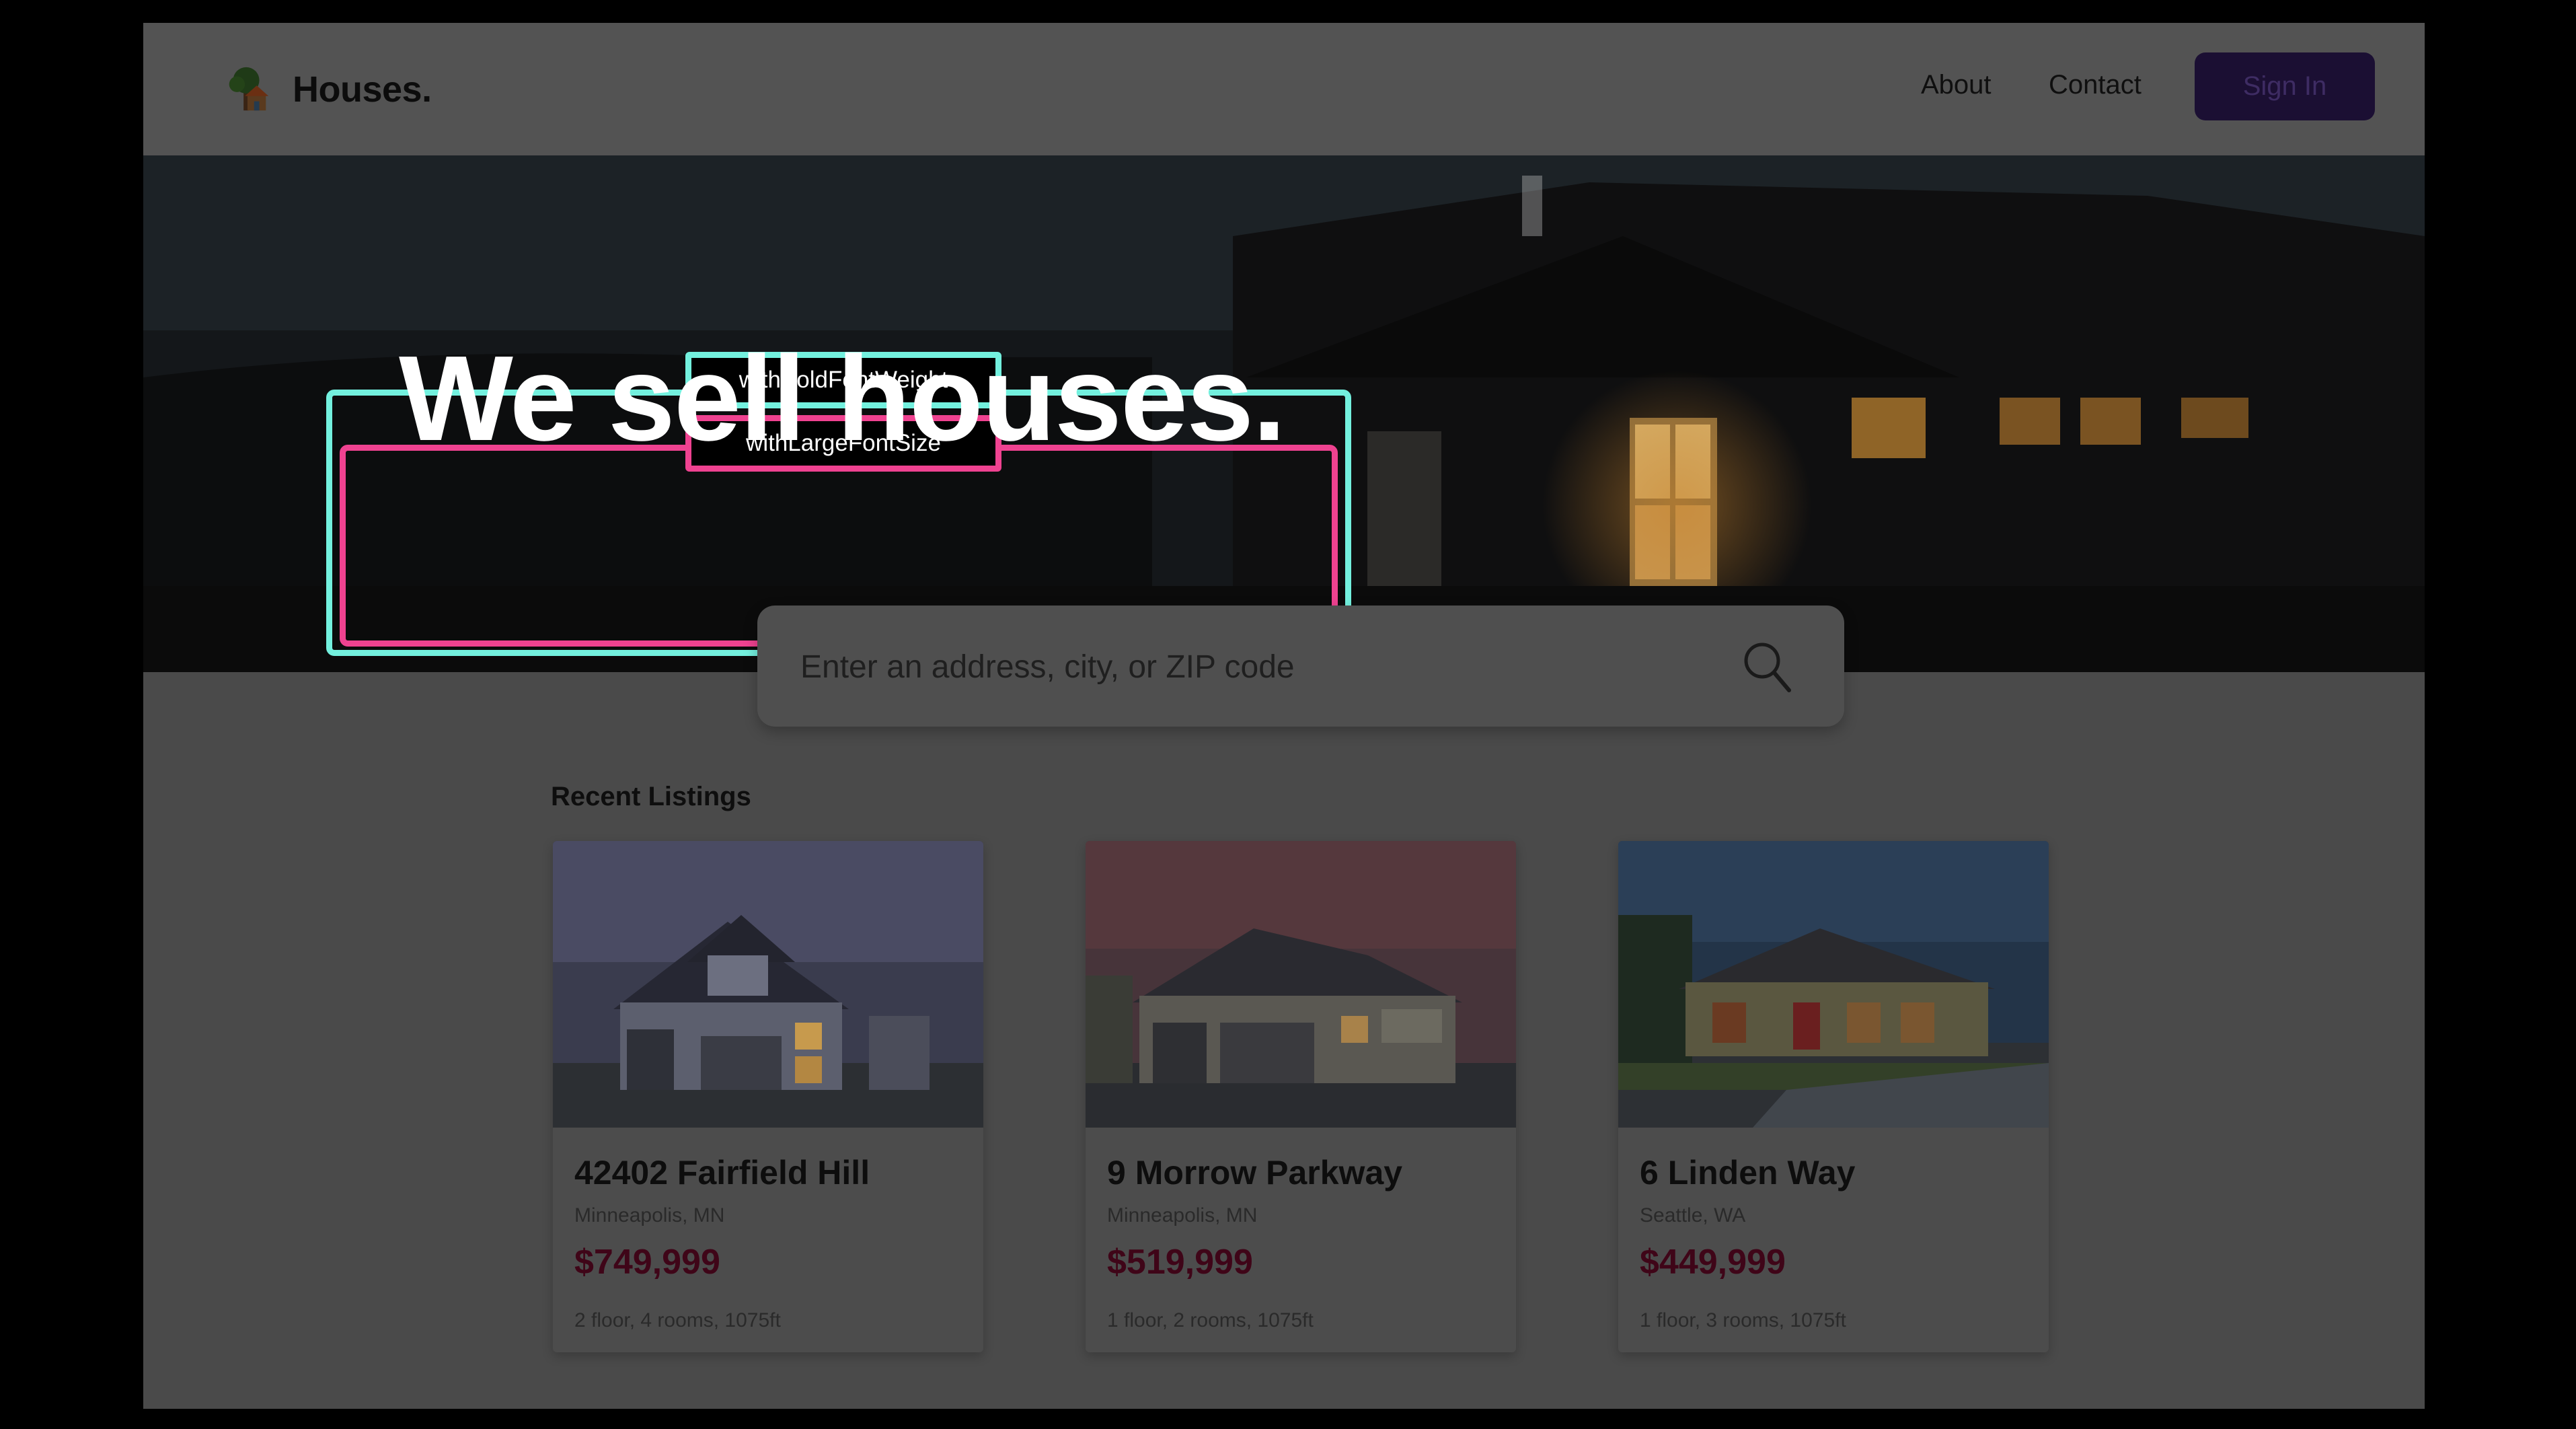 This screenshot has height=1429, width=2576. What do you see at coordinates (1713, 1262) in the screenshot?
I see `listing-price: $449,999` at bounding box center [1713, 1262].